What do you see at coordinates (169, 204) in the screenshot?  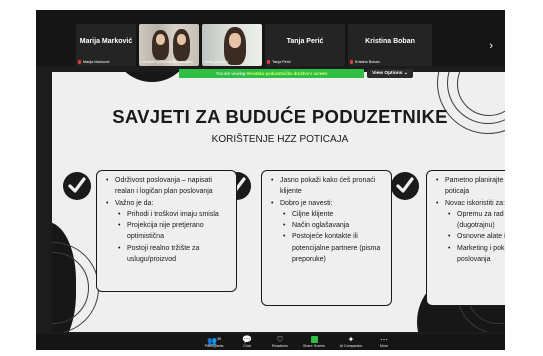 I see `list-item: Važno je da:` at bounding box center [169, 204].